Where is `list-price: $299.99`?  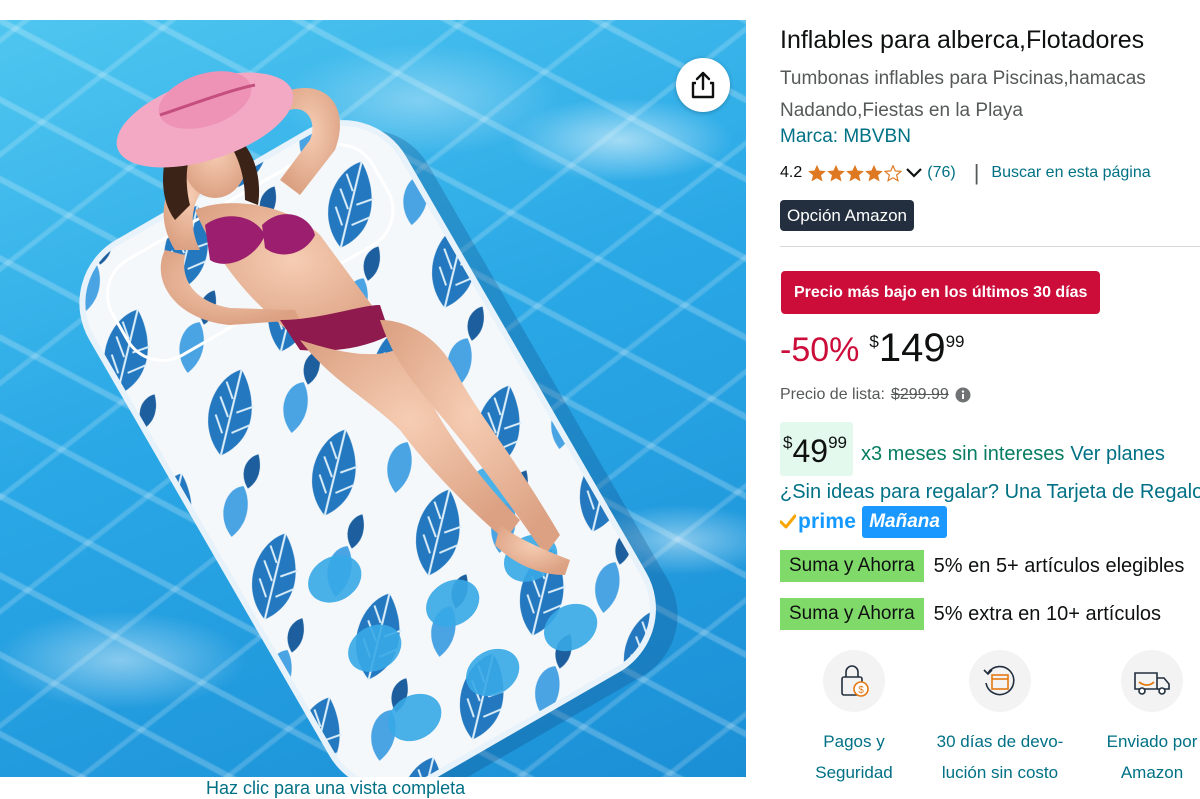 list-price: $299.99 is located at coordinates (919, 394).